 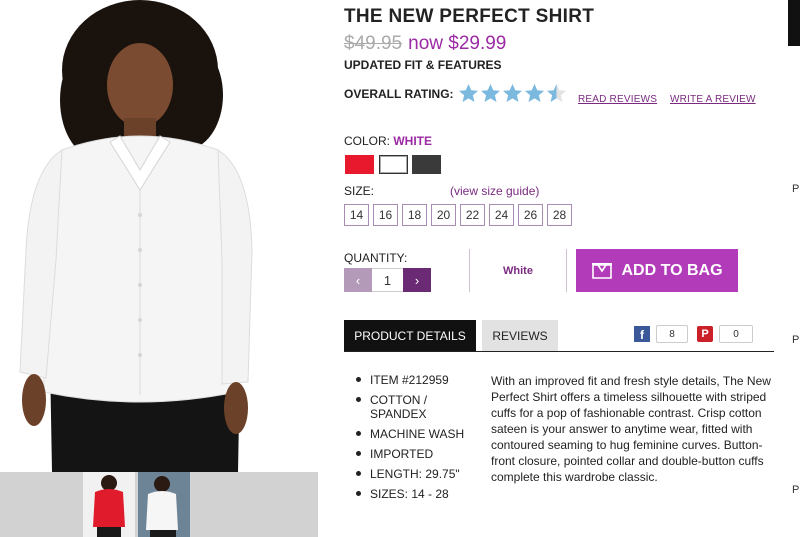 What do you see at coordinates (617, 99) in the screenshot?
I see `read-reviews-link: READ REVIEWS` at bounding box center [617, 99].